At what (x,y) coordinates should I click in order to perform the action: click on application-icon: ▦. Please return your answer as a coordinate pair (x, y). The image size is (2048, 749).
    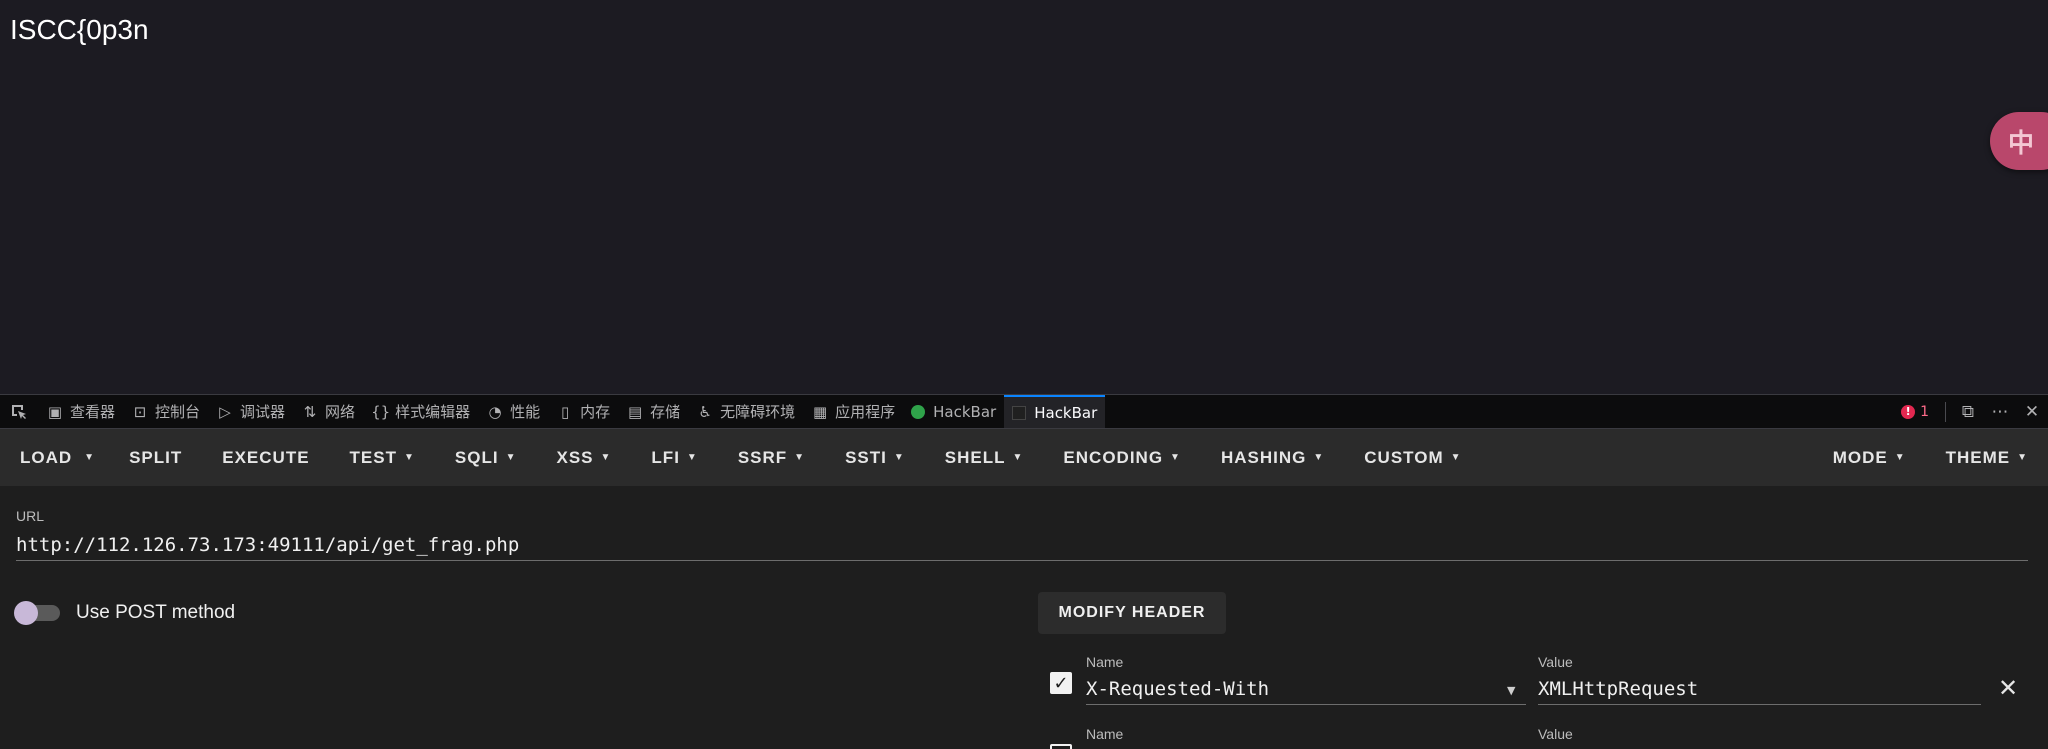
    Looking at the image, I should click on (820, 411).